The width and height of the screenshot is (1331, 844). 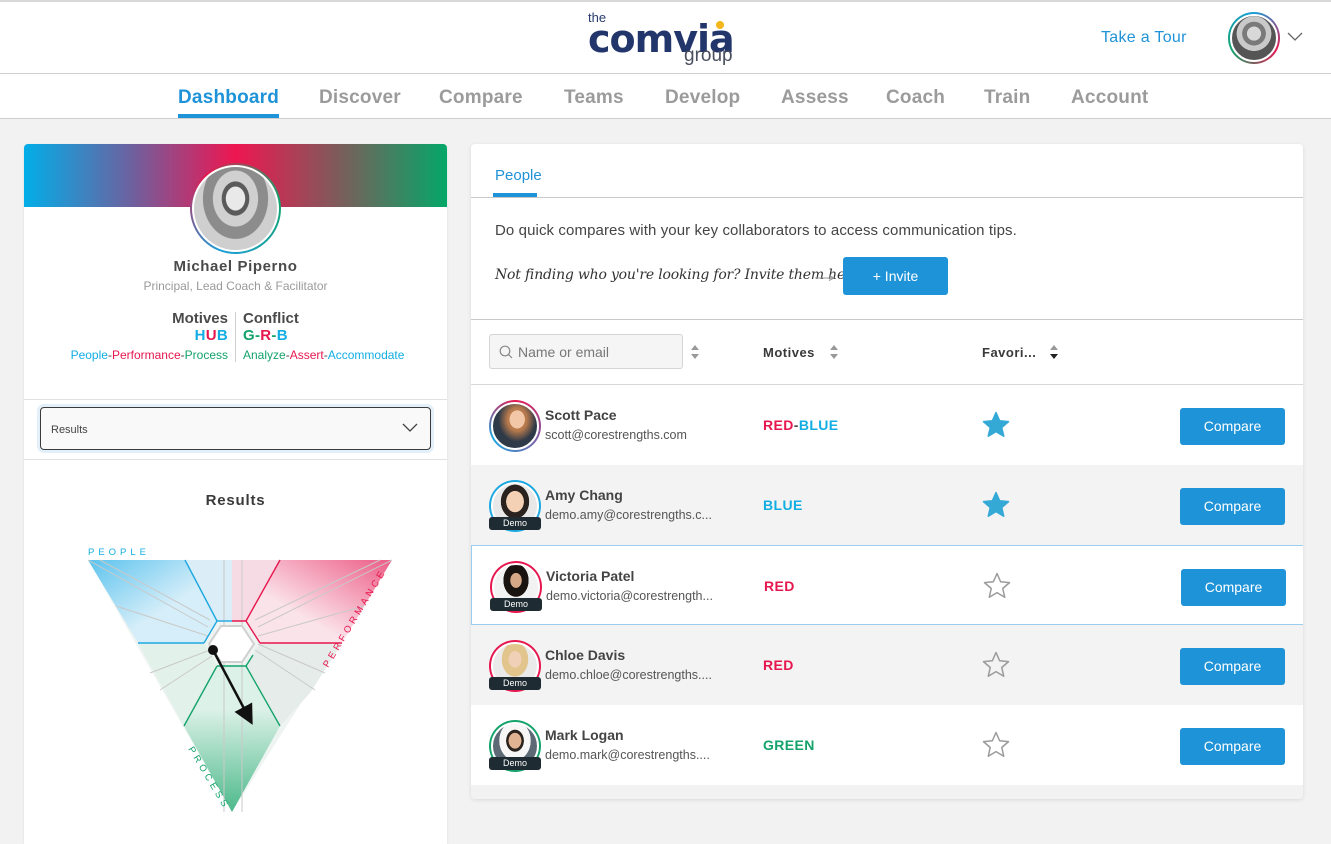 I want to click on logo-group: group, so click(x=708, y=55).